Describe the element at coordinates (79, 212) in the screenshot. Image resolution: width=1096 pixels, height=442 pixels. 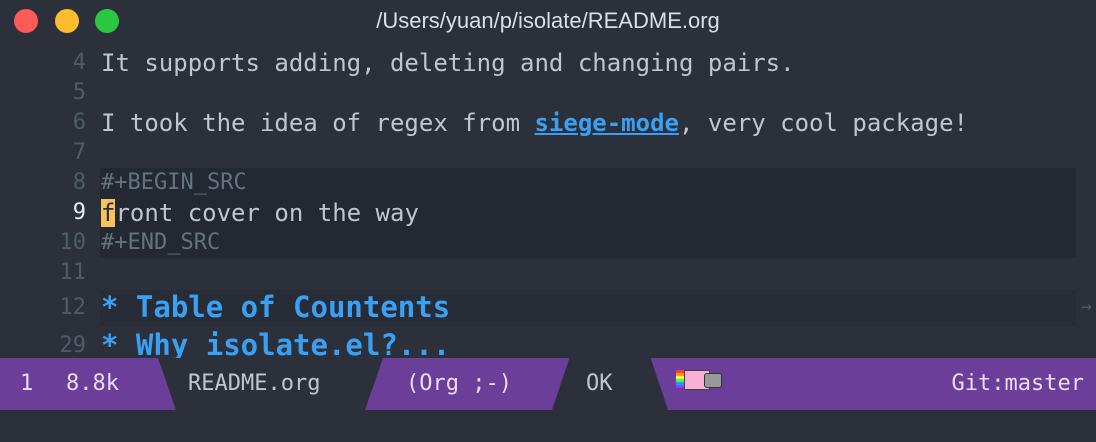
I see `line-number: 9` at that location.